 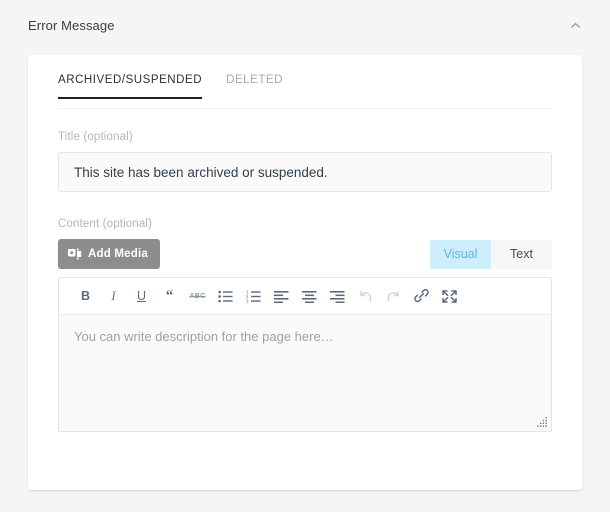 I want to click on editor-mode-label: Visual, so click(x=460, y=254).